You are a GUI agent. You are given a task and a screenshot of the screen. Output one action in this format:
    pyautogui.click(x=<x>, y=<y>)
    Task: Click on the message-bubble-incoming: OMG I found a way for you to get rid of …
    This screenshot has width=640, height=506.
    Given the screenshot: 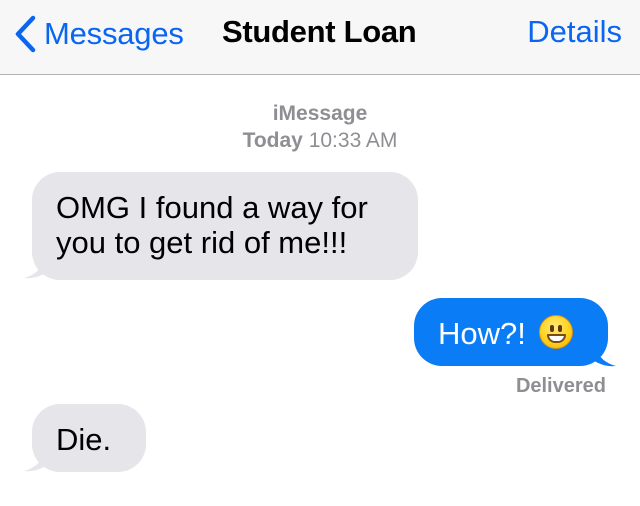 What is the action you would take?
    pyautogui.click(x=225, y=226)
    